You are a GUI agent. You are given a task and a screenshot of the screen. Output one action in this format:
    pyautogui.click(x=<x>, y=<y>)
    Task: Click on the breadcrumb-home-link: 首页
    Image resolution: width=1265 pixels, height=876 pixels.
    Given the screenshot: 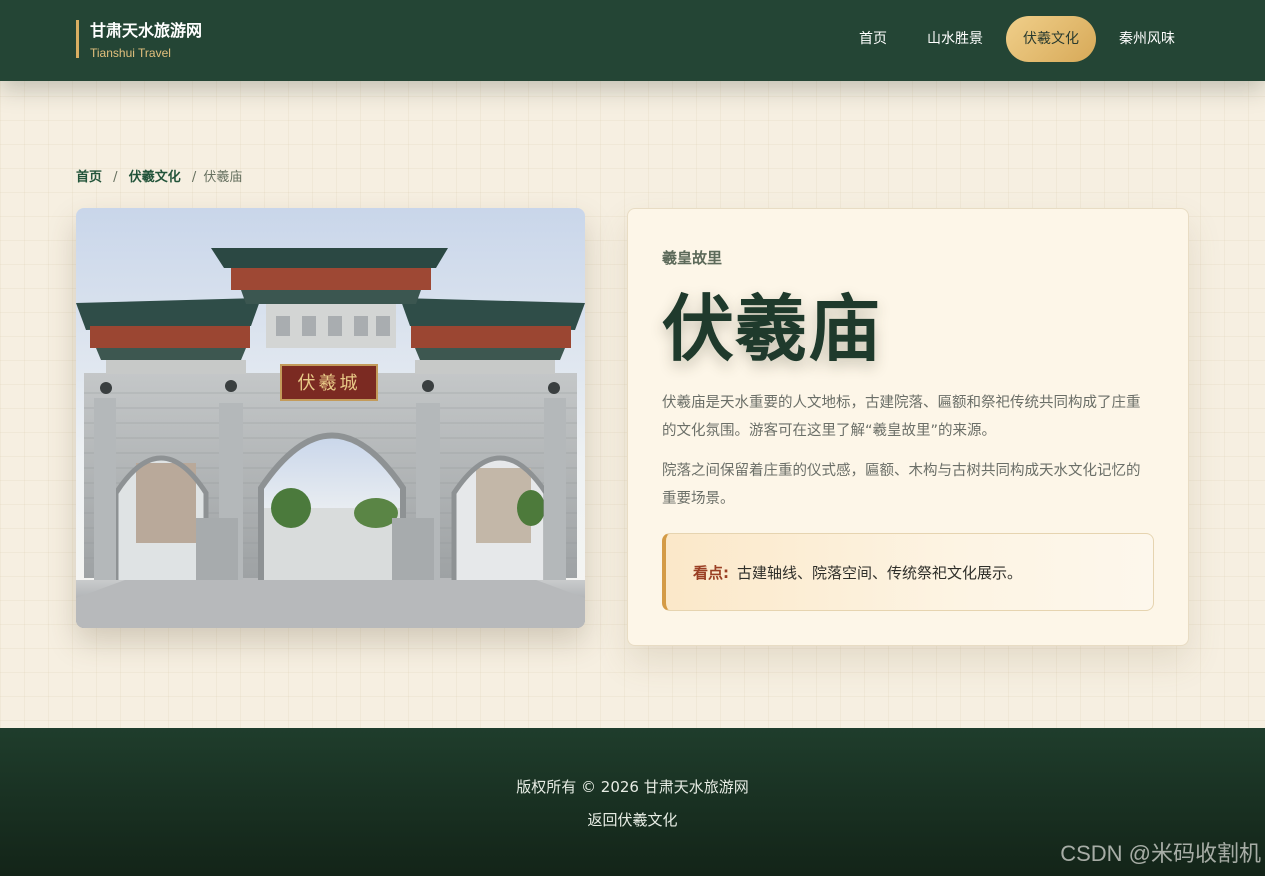 What is the action you would take?
    pyautogui.click(x=89, y=177)
    